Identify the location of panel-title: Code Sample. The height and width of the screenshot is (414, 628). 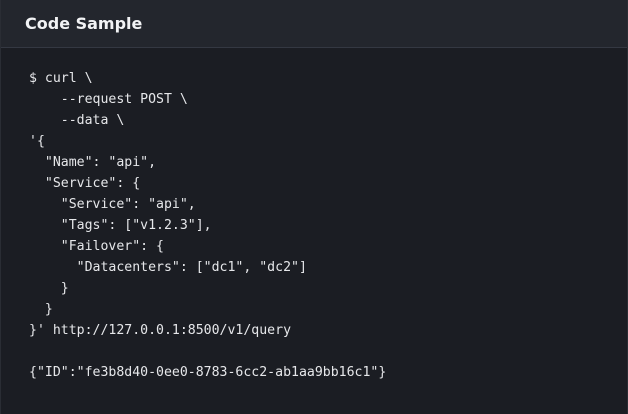
(84, 23).